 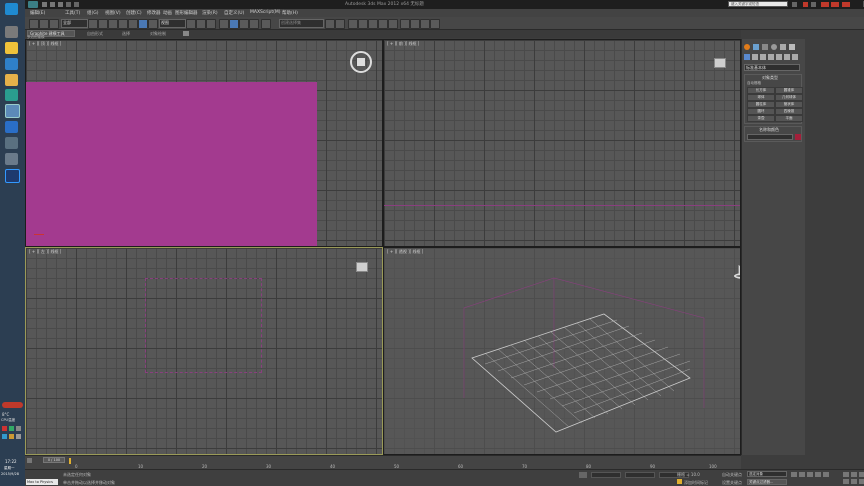 I want to click on curve-editor-icon, so click(x=373, y=24).